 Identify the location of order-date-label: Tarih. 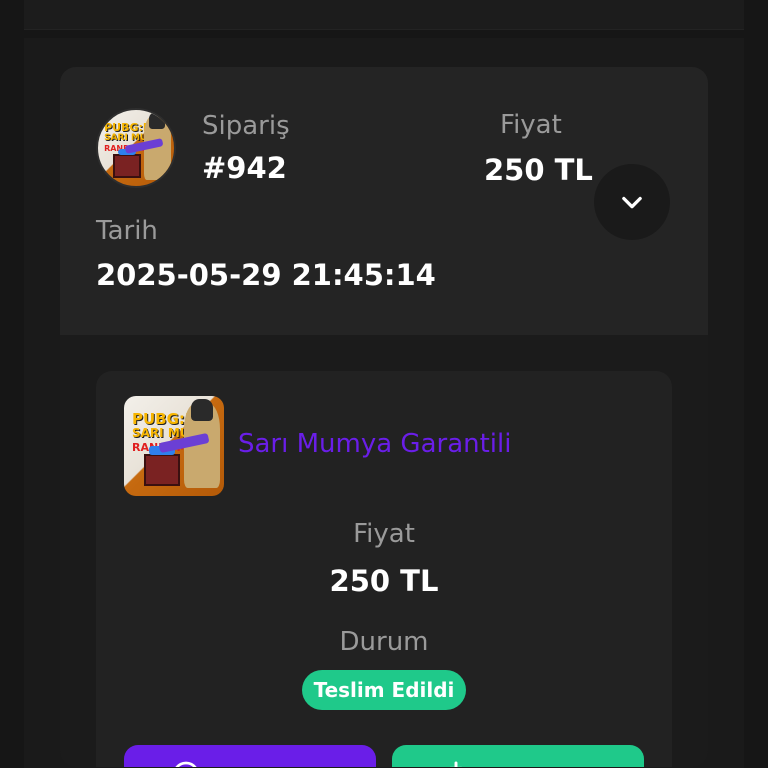
(127, 231).